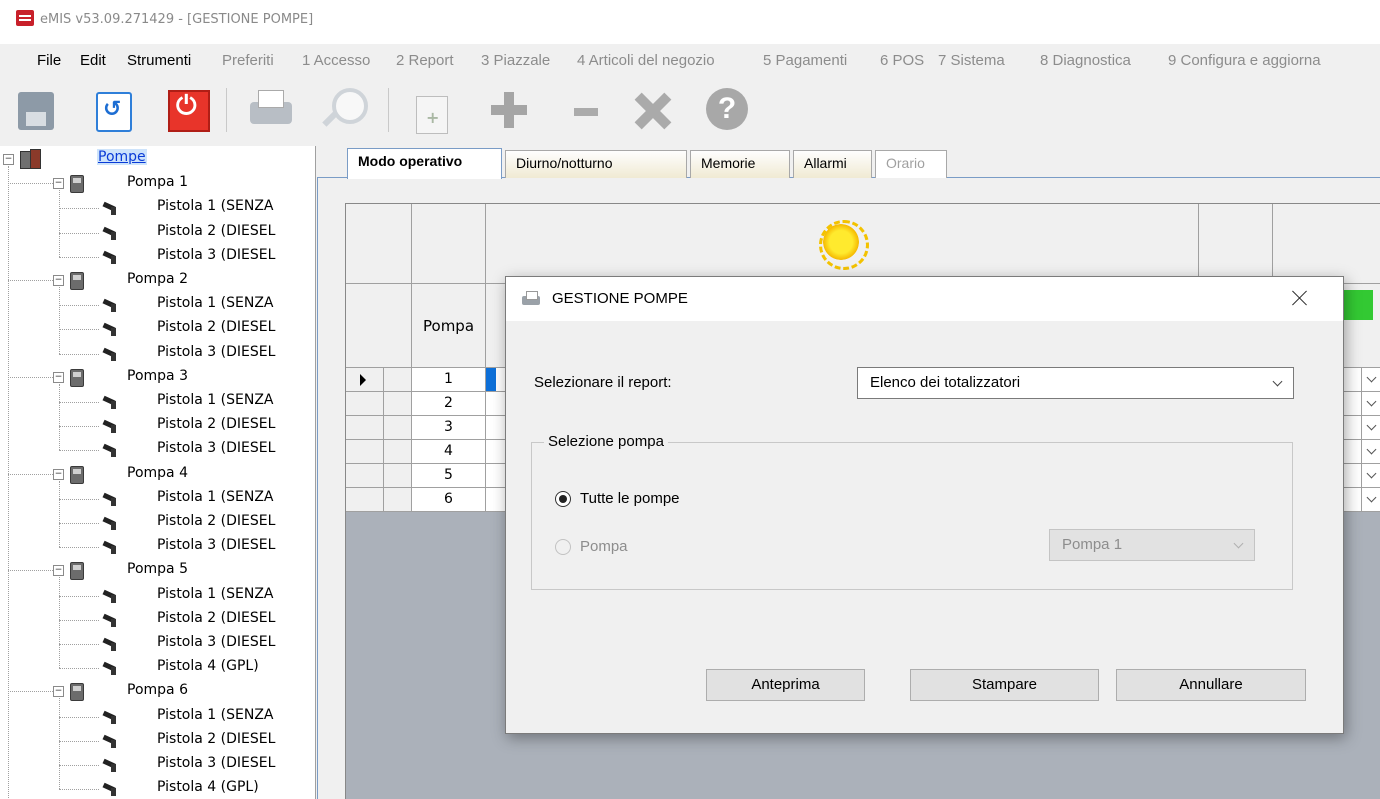 The width and height of the screenshot is (1380, 799). I want to click on print-button: Stampare, so click(1004, 685).